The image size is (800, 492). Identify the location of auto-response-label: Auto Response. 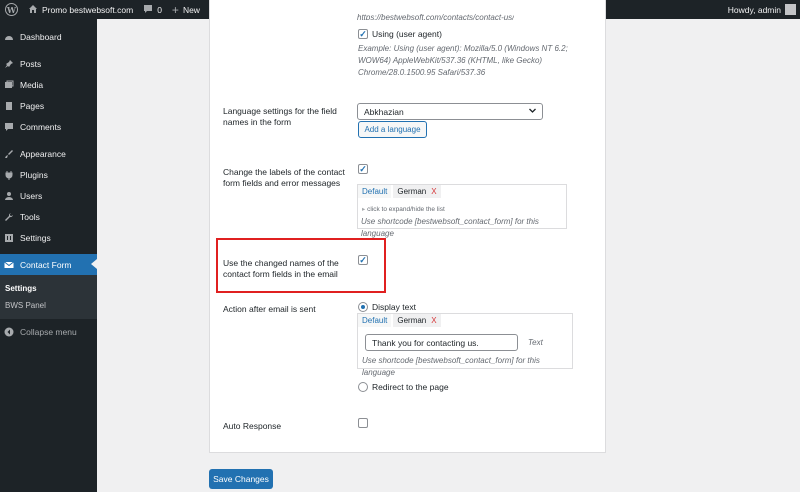
(252, 426).